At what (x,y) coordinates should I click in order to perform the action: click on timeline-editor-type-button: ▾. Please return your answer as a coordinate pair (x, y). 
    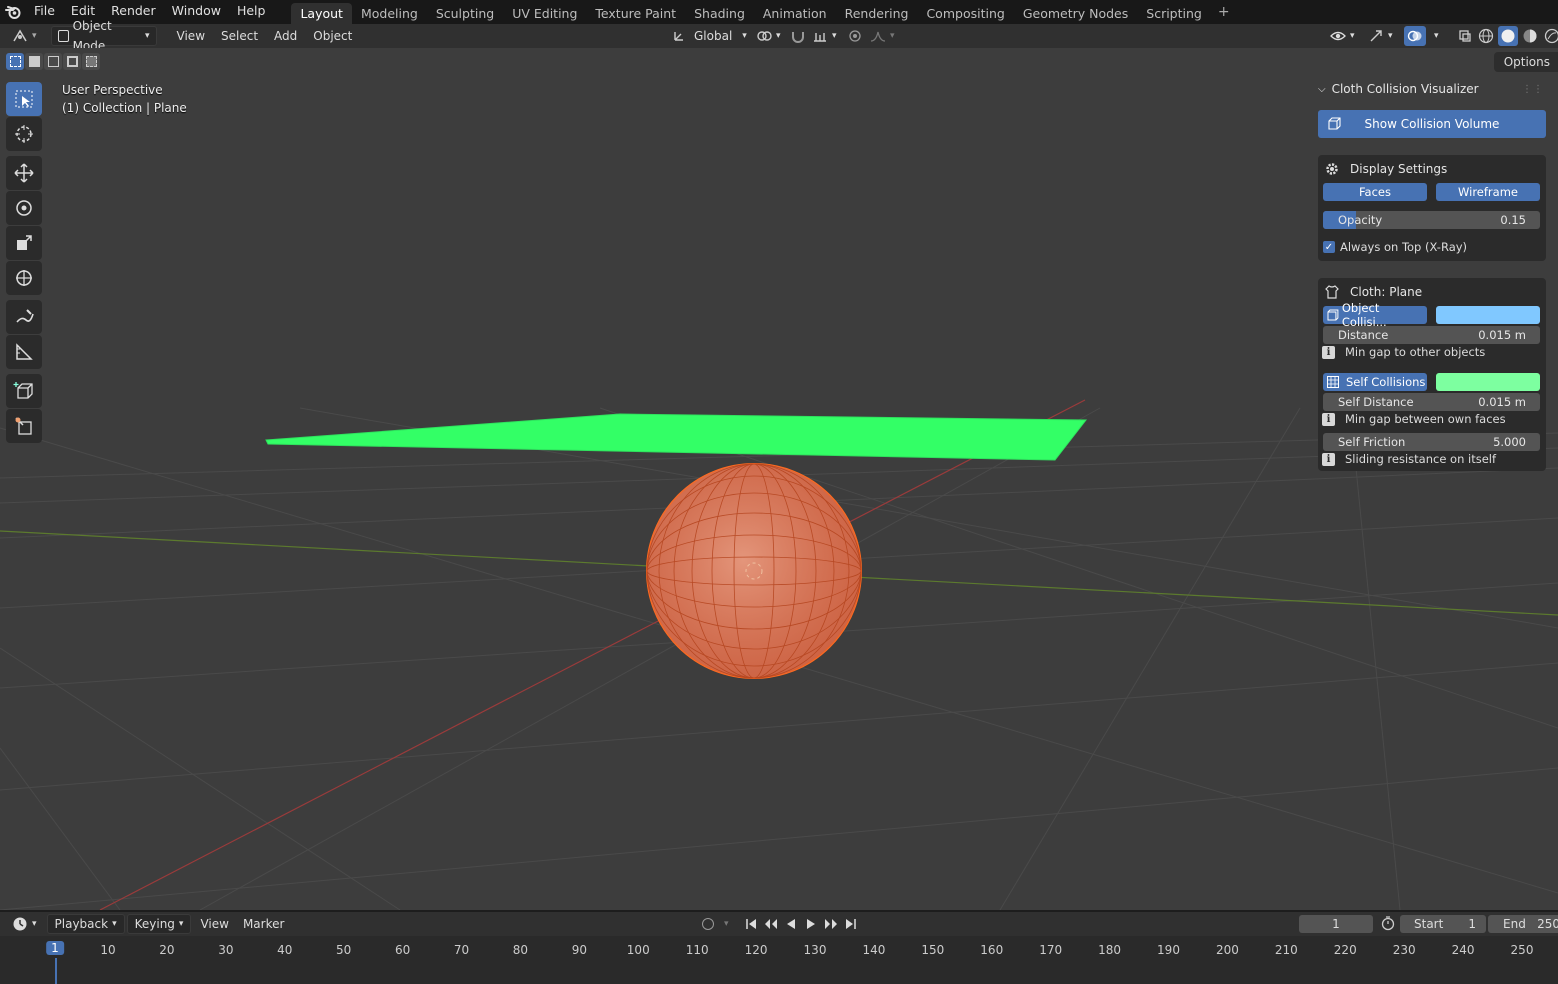
    Looking at the image, I should click on (24, 924).